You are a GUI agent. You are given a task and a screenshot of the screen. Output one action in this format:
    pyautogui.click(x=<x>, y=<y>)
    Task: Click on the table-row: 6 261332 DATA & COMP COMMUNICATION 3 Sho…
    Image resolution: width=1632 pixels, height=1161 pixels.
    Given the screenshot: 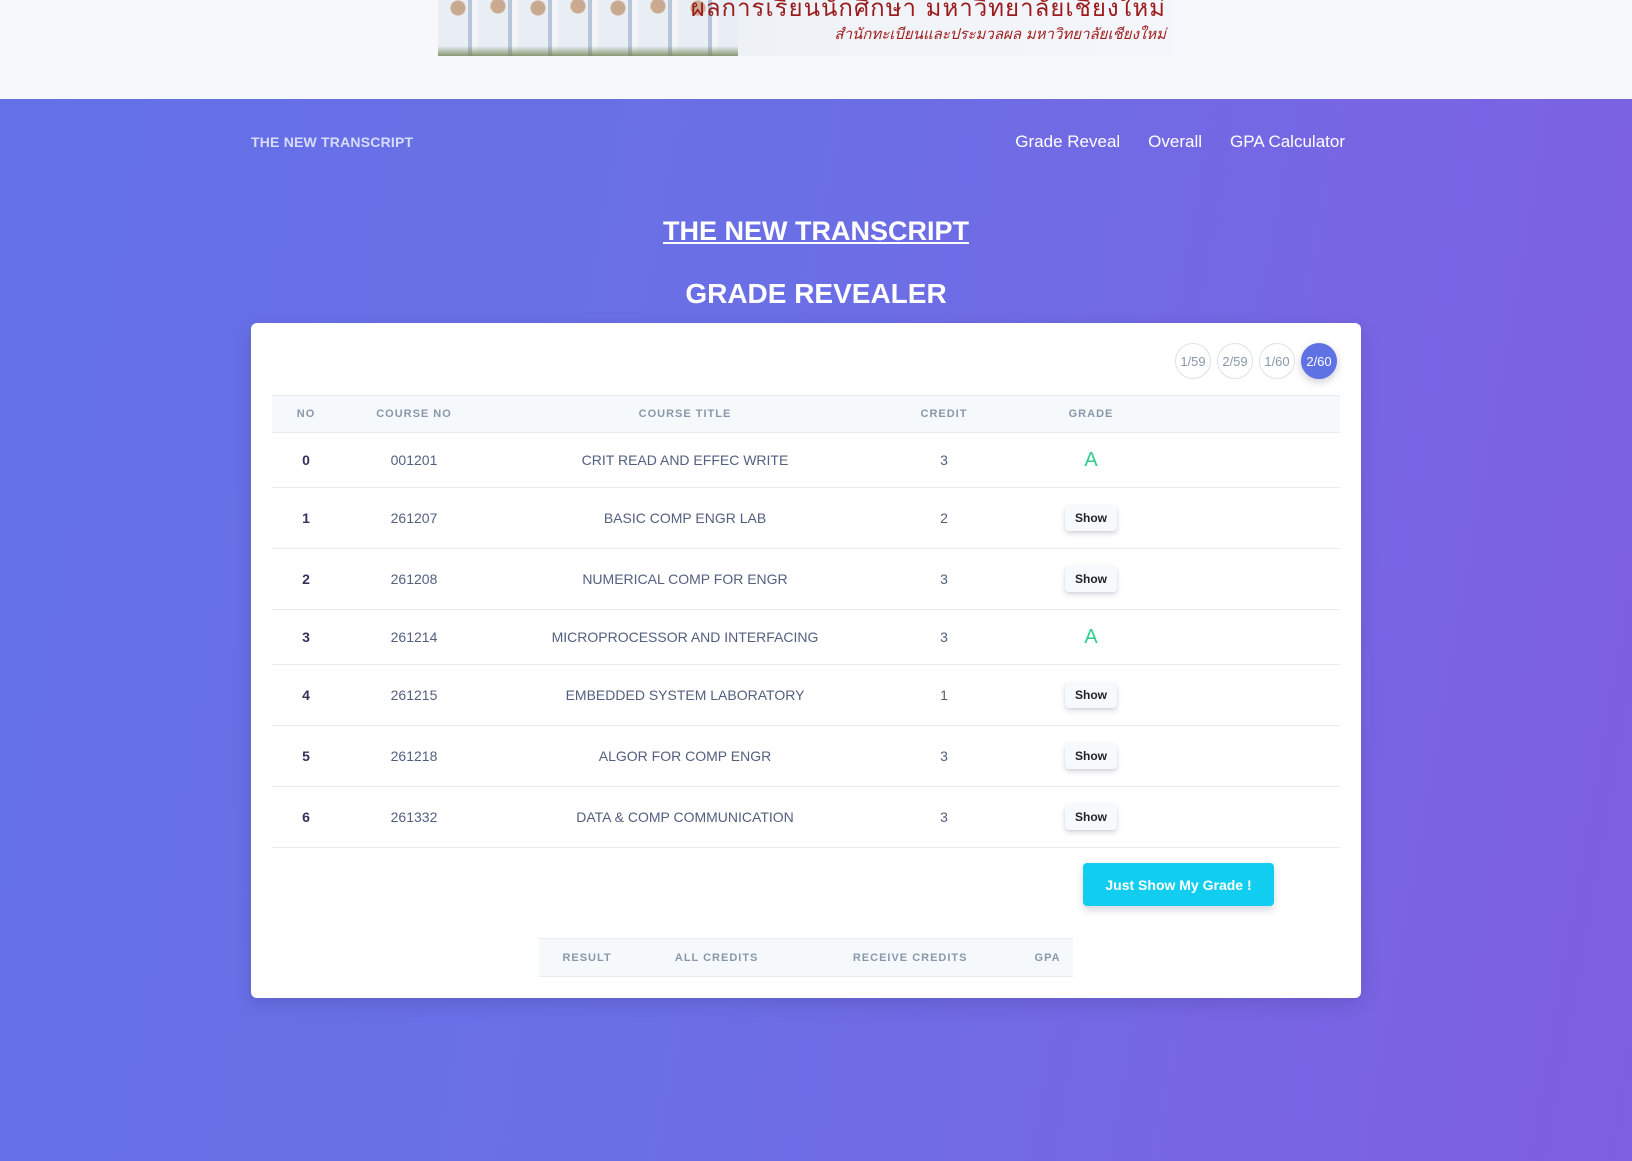 What is the action you would take?
    pyautogui.click(x=806, y=817)
    